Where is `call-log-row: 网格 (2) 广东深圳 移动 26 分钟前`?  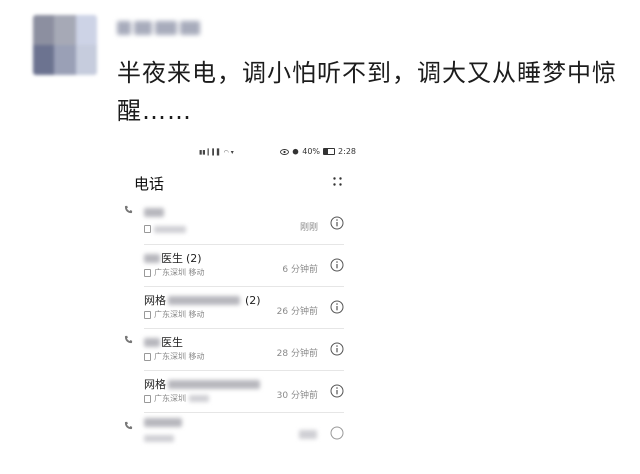 call-log-row: 网格 (2) 广东深圳 移动 26 分钟前 is located at coordinates (236, 308).